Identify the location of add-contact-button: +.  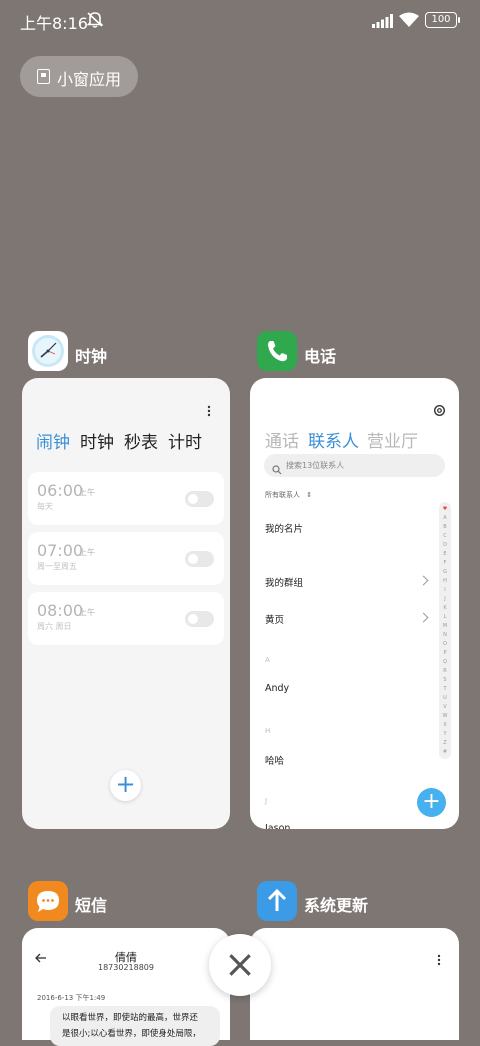
(431, 802).